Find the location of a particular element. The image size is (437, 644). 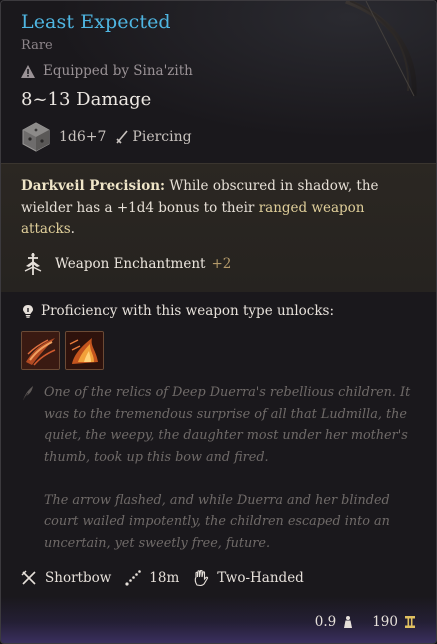

weapon-type: Shortbow is located at coordinates (66, 578).